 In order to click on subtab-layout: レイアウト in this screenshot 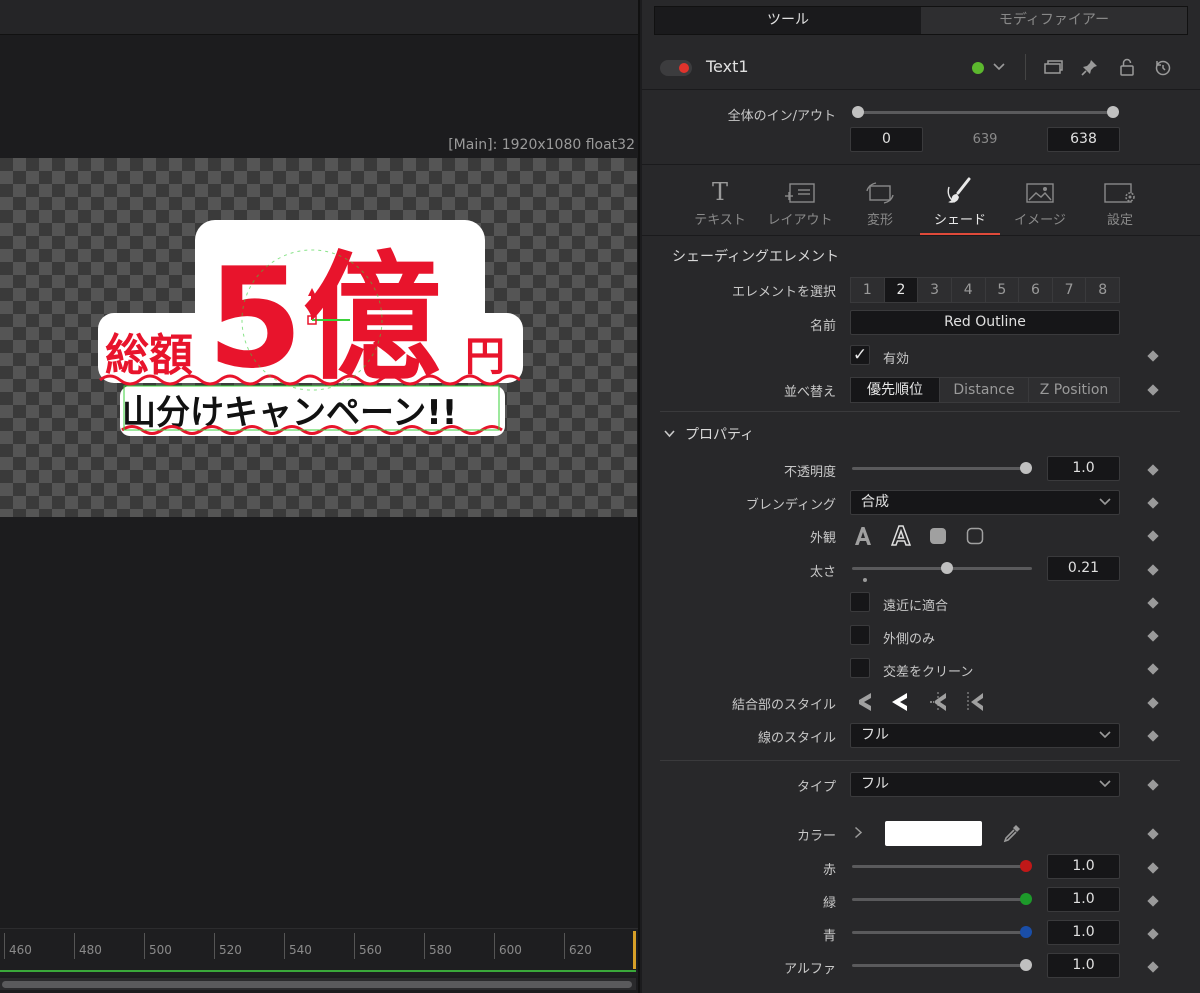, I will do `click(800, 201)`.